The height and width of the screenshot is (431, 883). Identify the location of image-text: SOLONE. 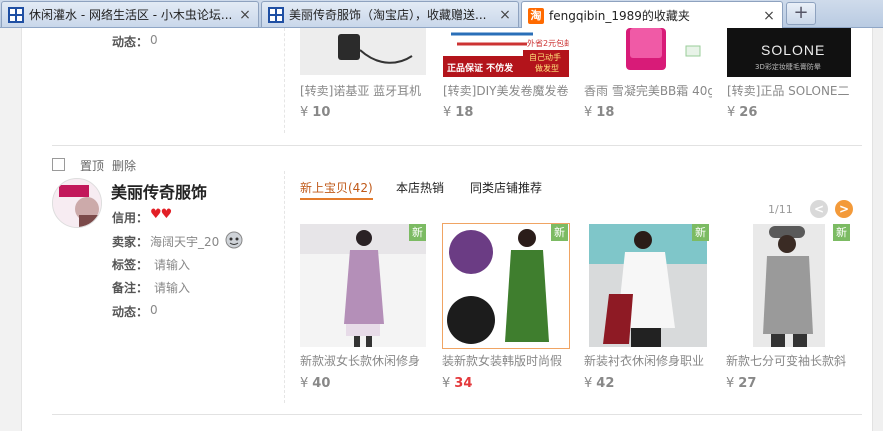
(793, 50).